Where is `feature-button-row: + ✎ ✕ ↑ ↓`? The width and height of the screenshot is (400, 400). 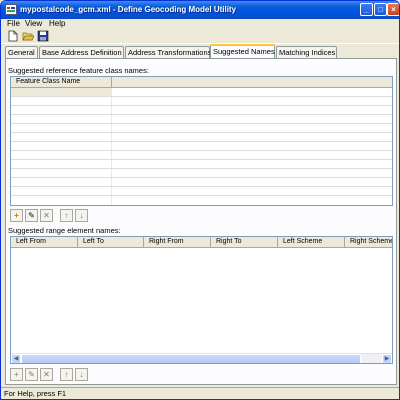
feature-button-row: + ✎ ✕ ↑ ↓ is located at coordinates (55, 215).